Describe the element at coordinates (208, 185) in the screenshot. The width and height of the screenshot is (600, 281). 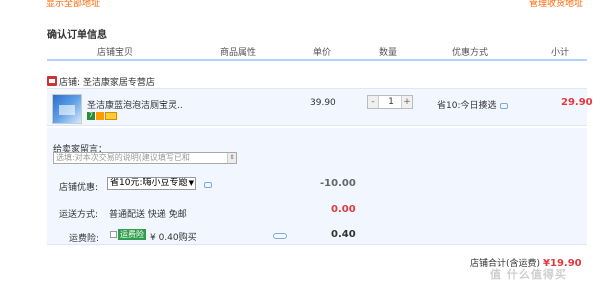
I see `promo-info-icon` at that location.